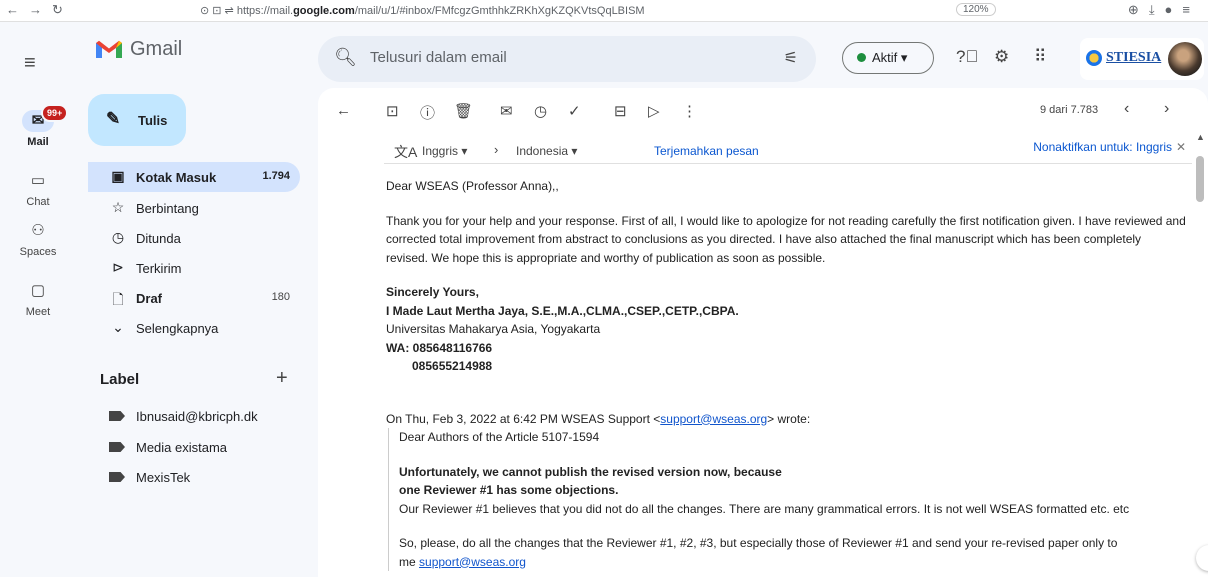 This screenshot has width=1208, height=577. I want to click on sidebar-item-label: Draf, so click(149, 298).